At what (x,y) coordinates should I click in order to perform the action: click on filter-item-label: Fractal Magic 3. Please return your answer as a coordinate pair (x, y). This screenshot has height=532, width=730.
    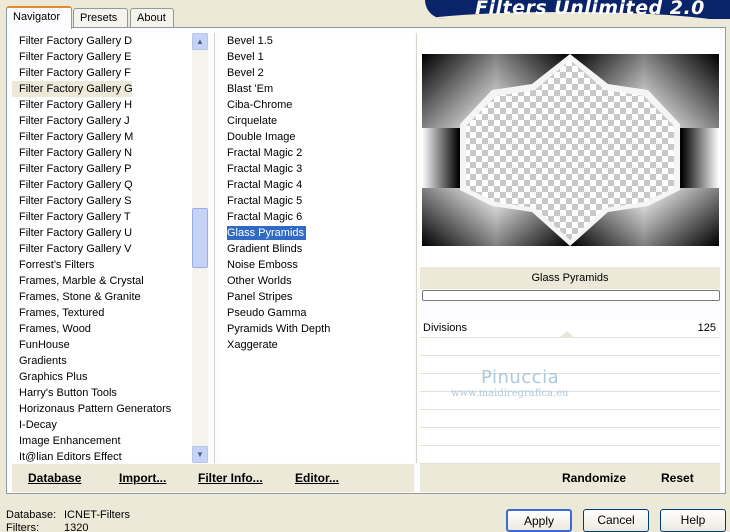
    Looking at the image, I should click on (265, 169).